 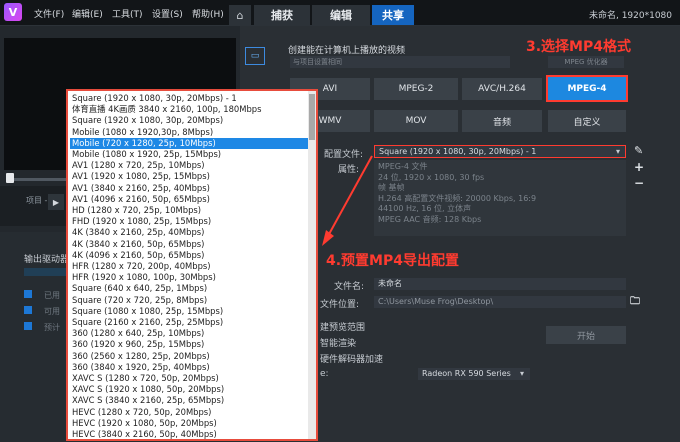 I want to click on dropdown-scrollbar-thumb, so click(x=312, y=117).